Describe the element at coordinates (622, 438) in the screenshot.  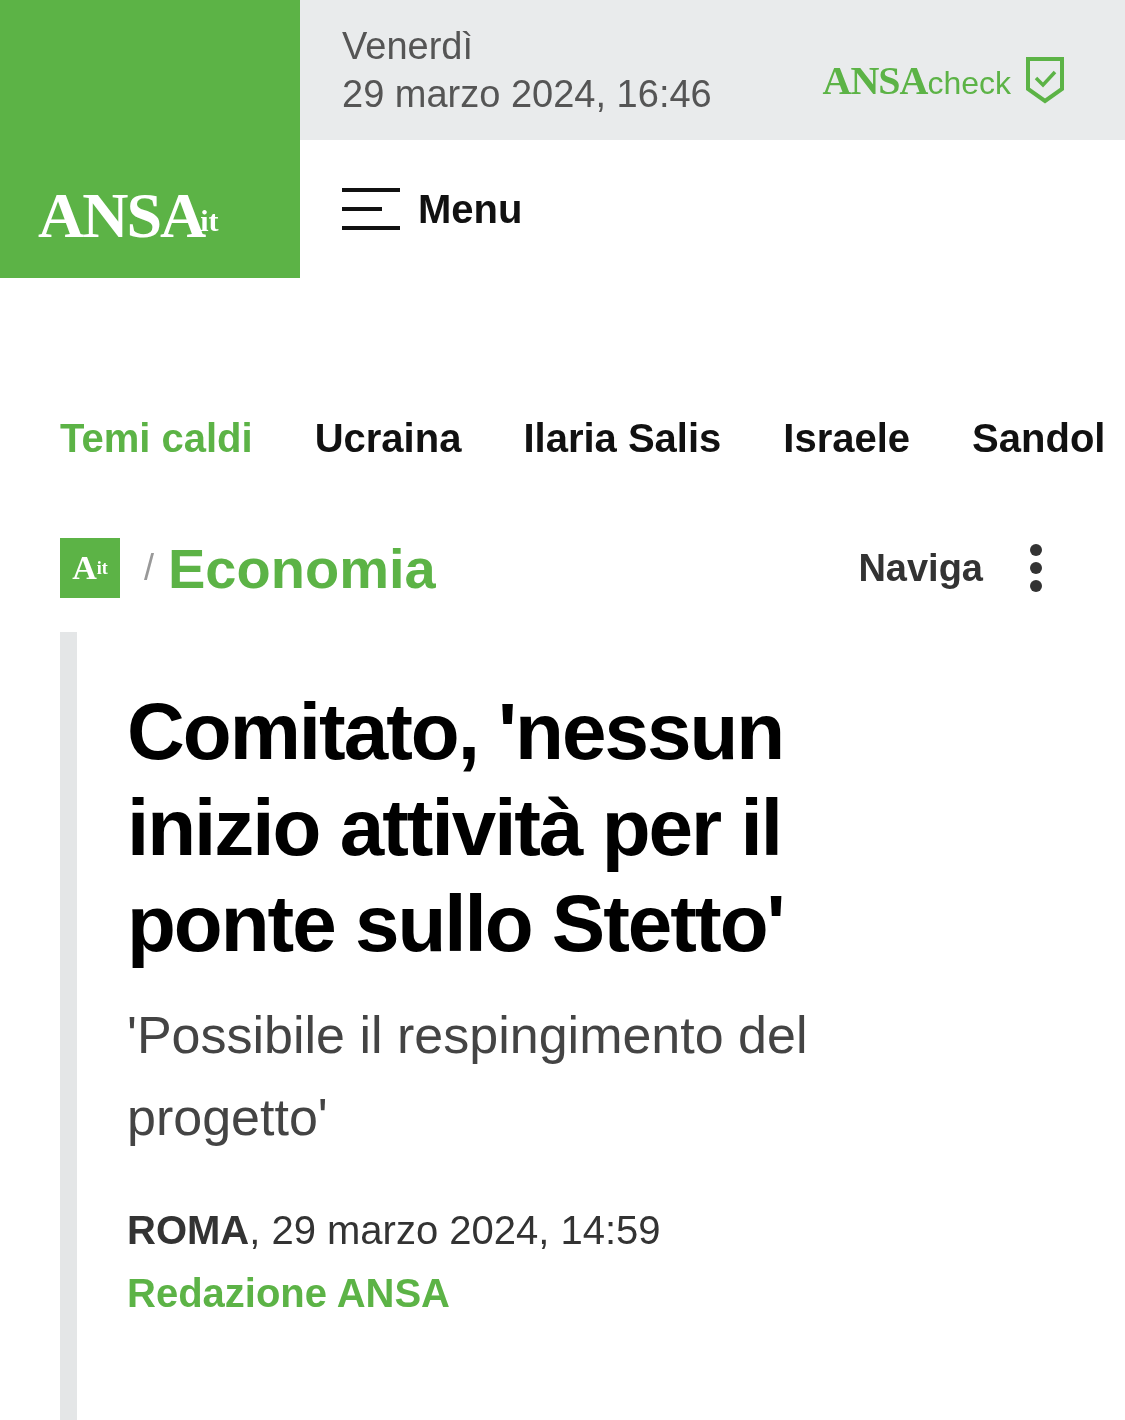
I see `topic-link: Ilaria Salis` at that location.